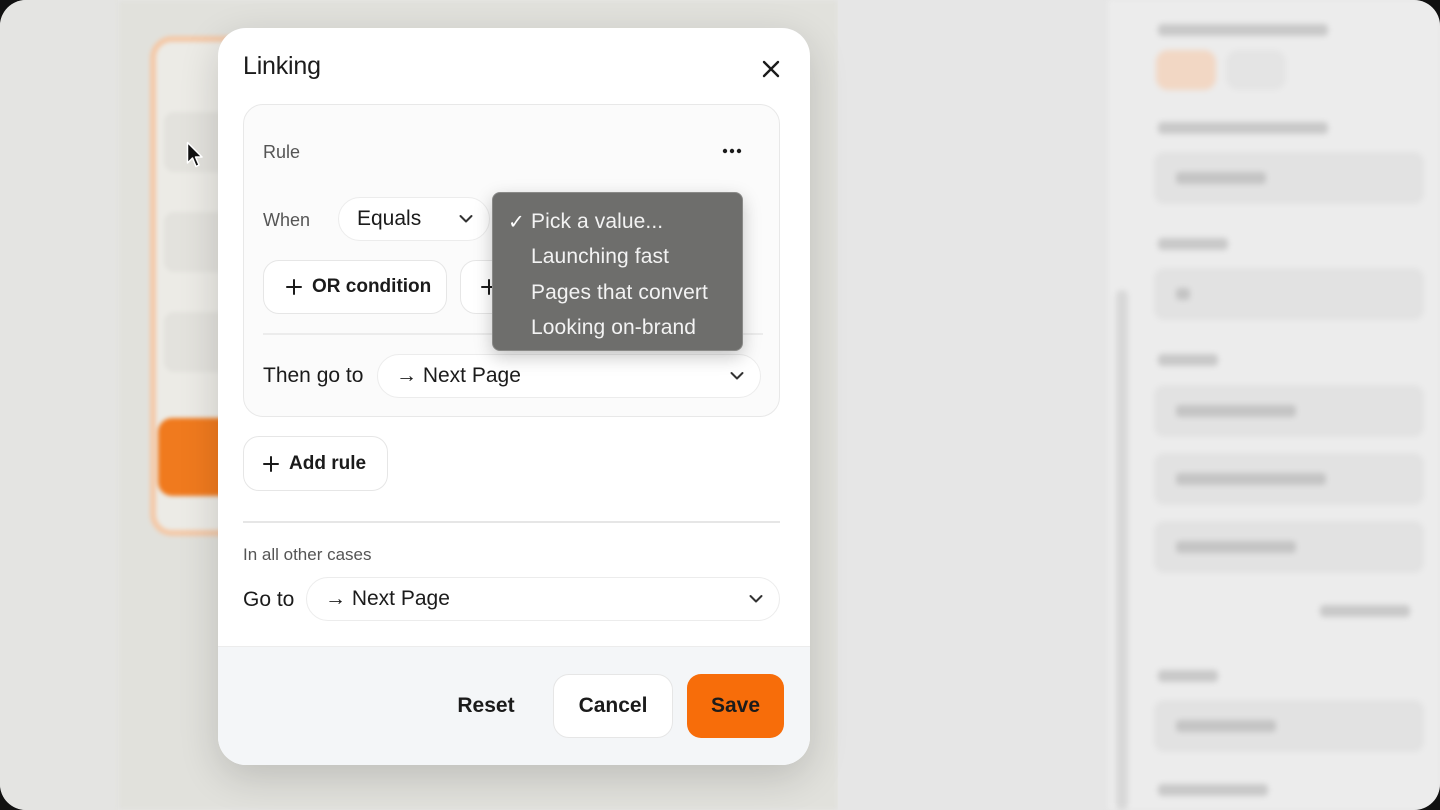 This screenshot has width=1440, height=810. Describe the element at coordinates (543, 599) in the screenshot. I see `default-destination-select: → Next Page` at that location.